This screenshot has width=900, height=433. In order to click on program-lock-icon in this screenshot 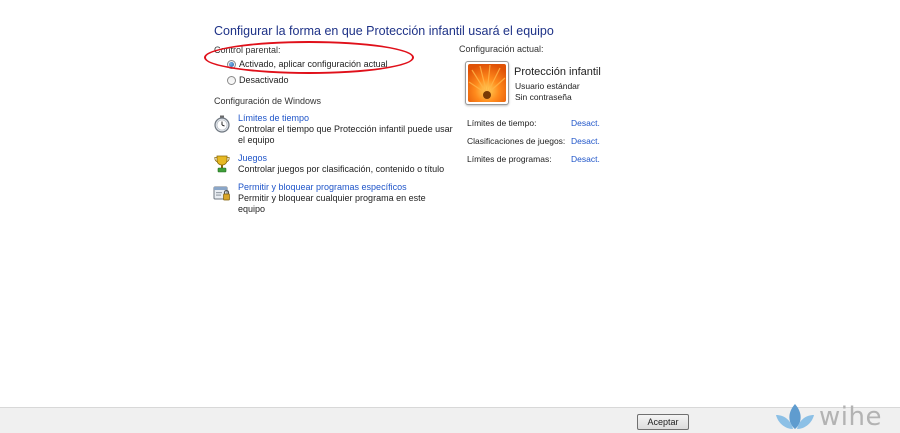, I will do `click(222, 193)`.